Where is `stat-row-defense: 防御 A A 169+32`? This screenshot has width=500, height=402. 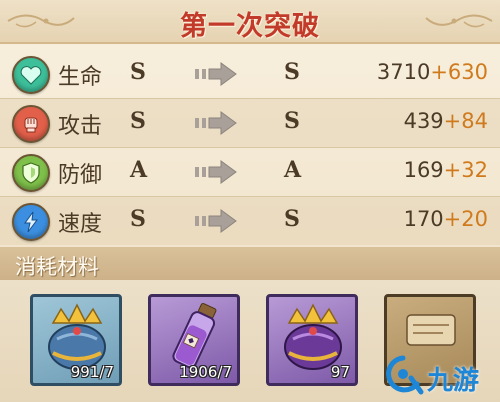 stat-row-defense: 防御 A A 169+32 is located at coordinates (250, 172).